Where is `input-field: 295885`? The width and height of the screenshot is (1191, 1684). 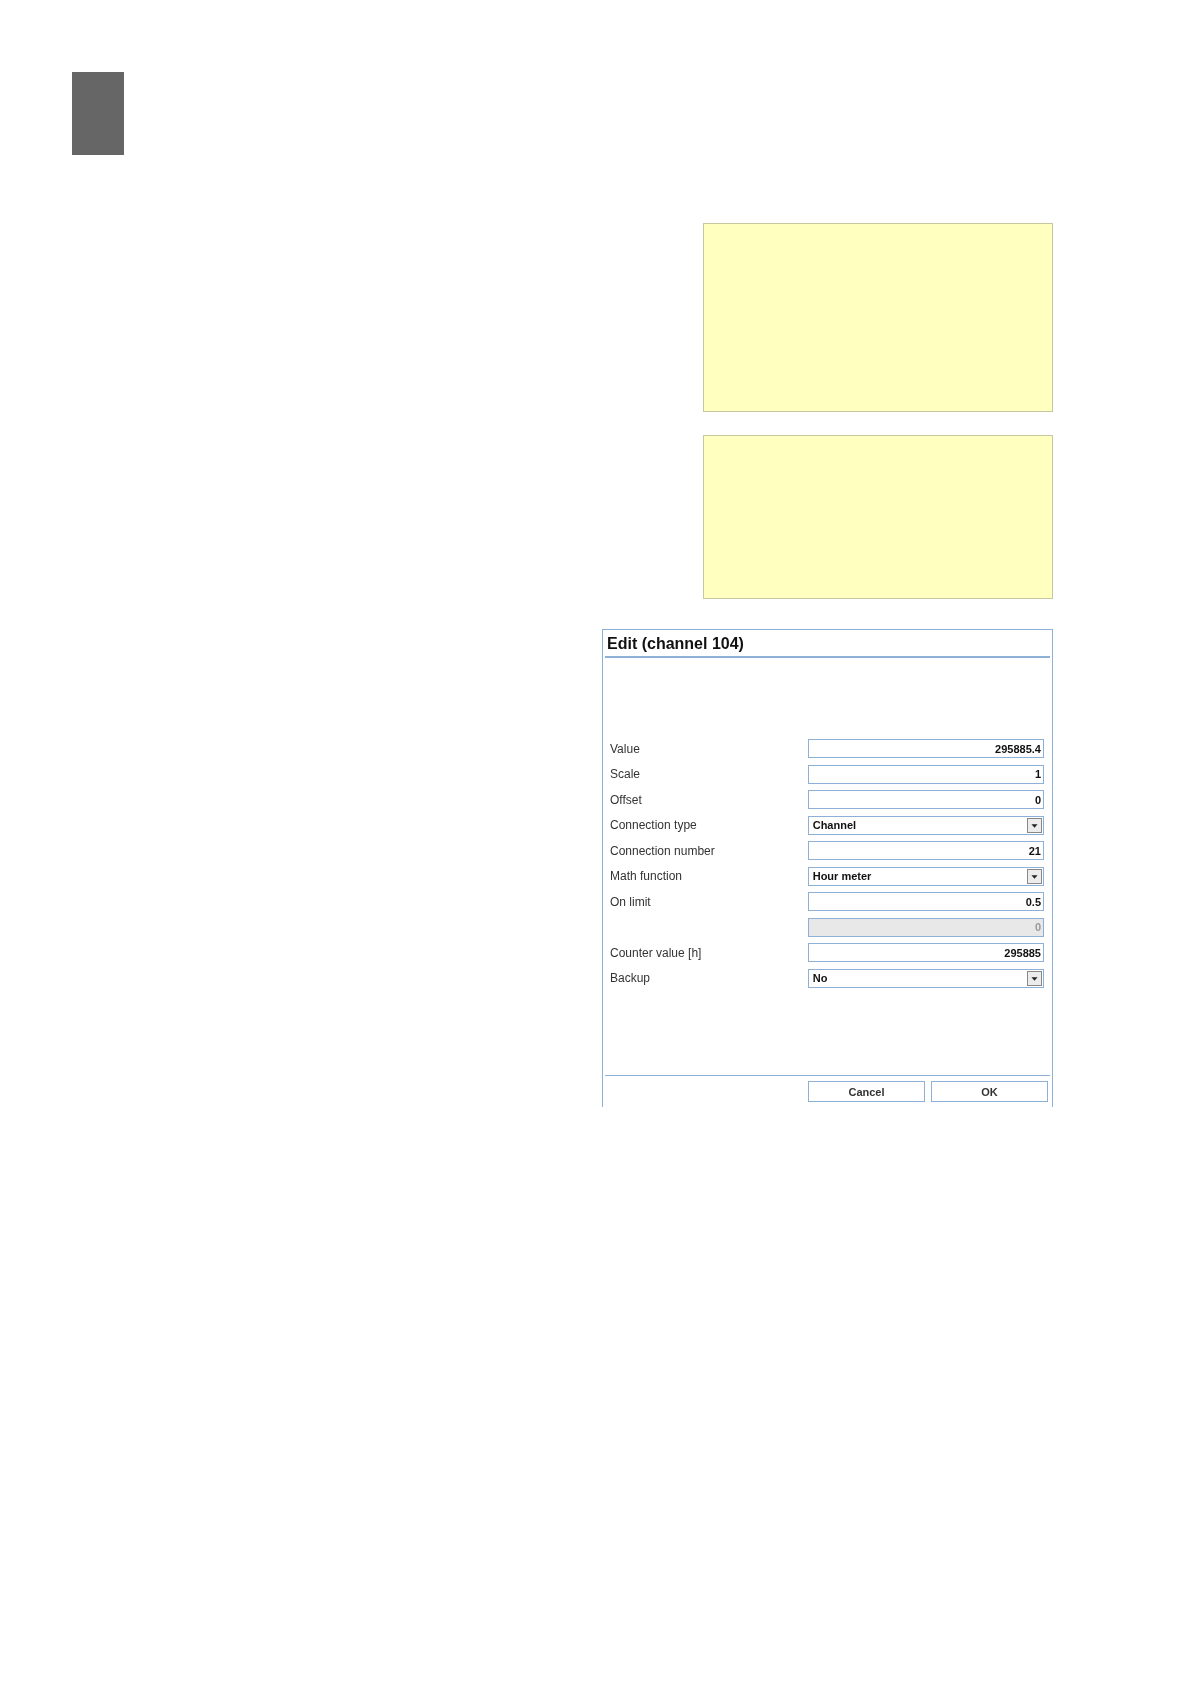 input-field: 295885 is located at coordinates (925, 953).